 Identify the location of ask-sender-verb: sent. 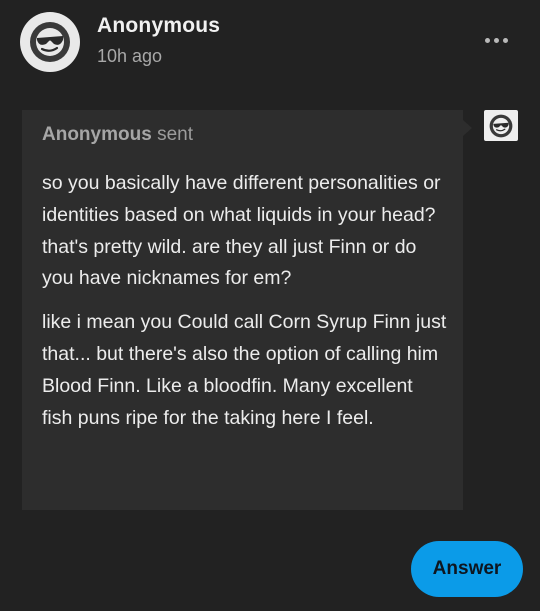
(175, 134).